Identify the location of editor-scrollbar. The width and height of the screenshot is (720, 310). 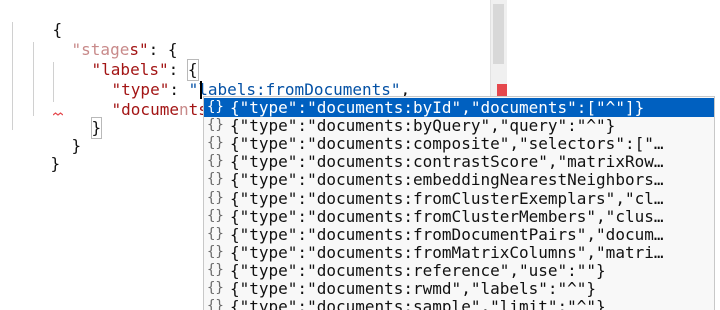
(498, 50).